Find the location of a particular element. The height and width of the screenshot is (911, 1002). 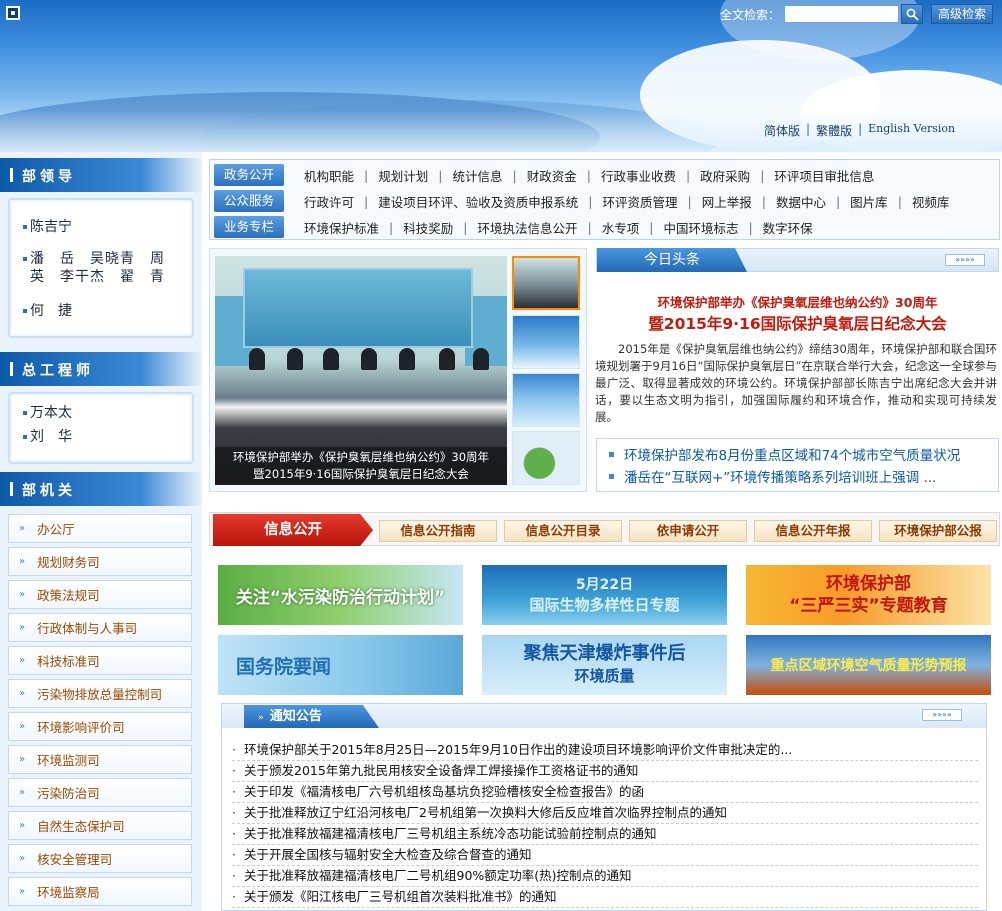

notice-item: · 关于批准释放福建福清核电厂三号机组主系统冷态功能试验前控制点的通知 is located at coordinates (605, 834).